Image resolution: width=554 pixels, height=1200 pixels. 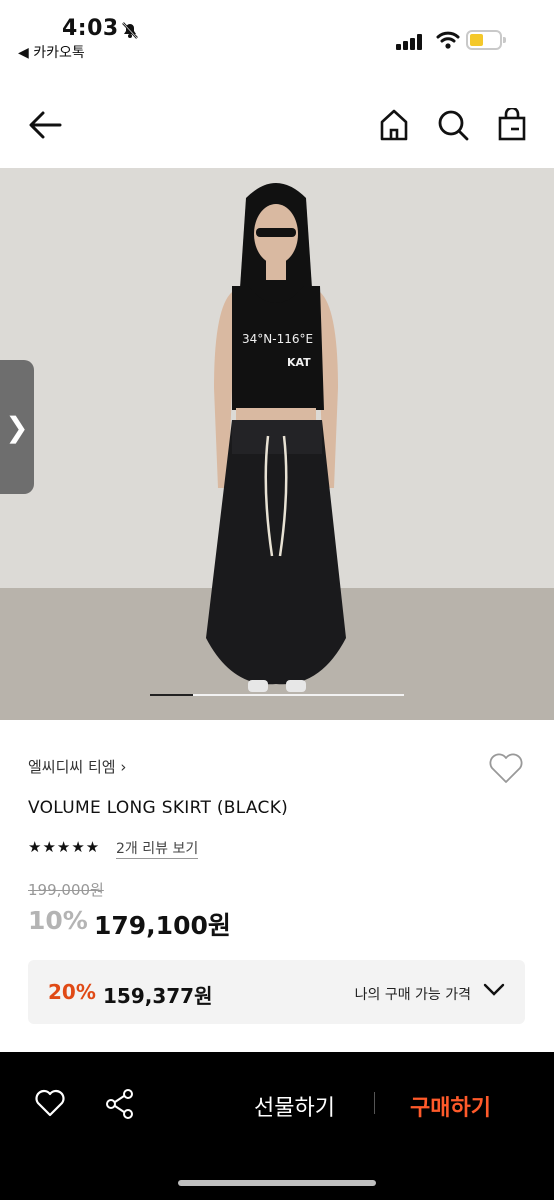 I want to click on shirt-text: 34°N-116°E, so click(x=278, y=339).